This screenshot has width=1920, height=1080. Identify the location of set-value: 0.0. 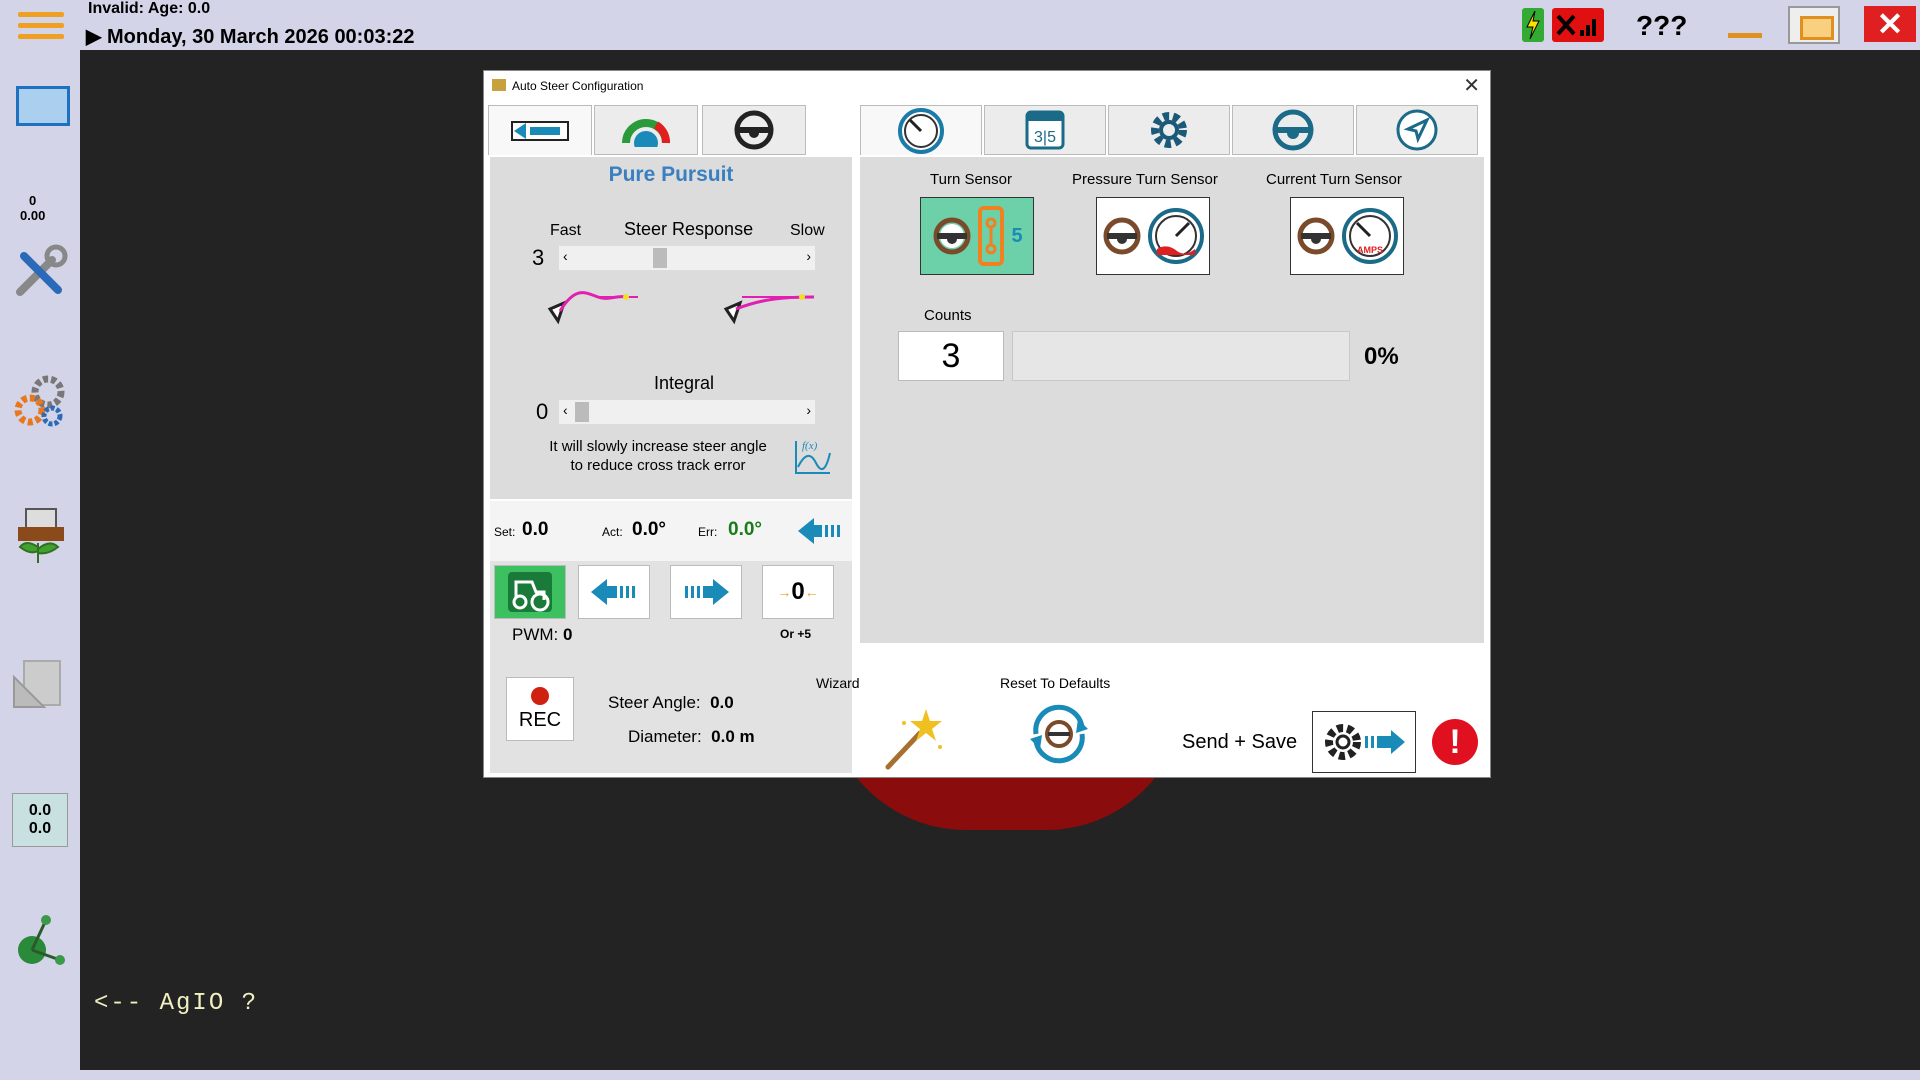
(535, 529).